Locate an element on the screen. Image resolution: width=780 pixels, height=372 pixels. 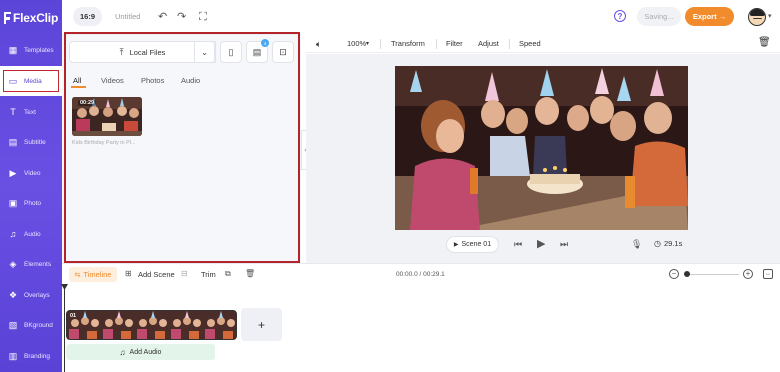
plus-icon: + is located at coordinates (261, 324).